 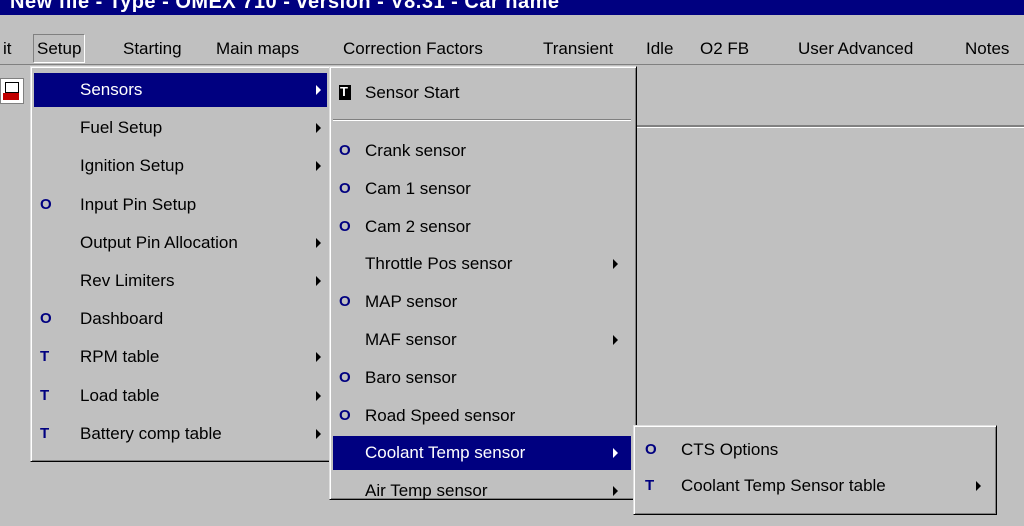 I want to click on menu-starting: Starting, so click(x=152, y=48).